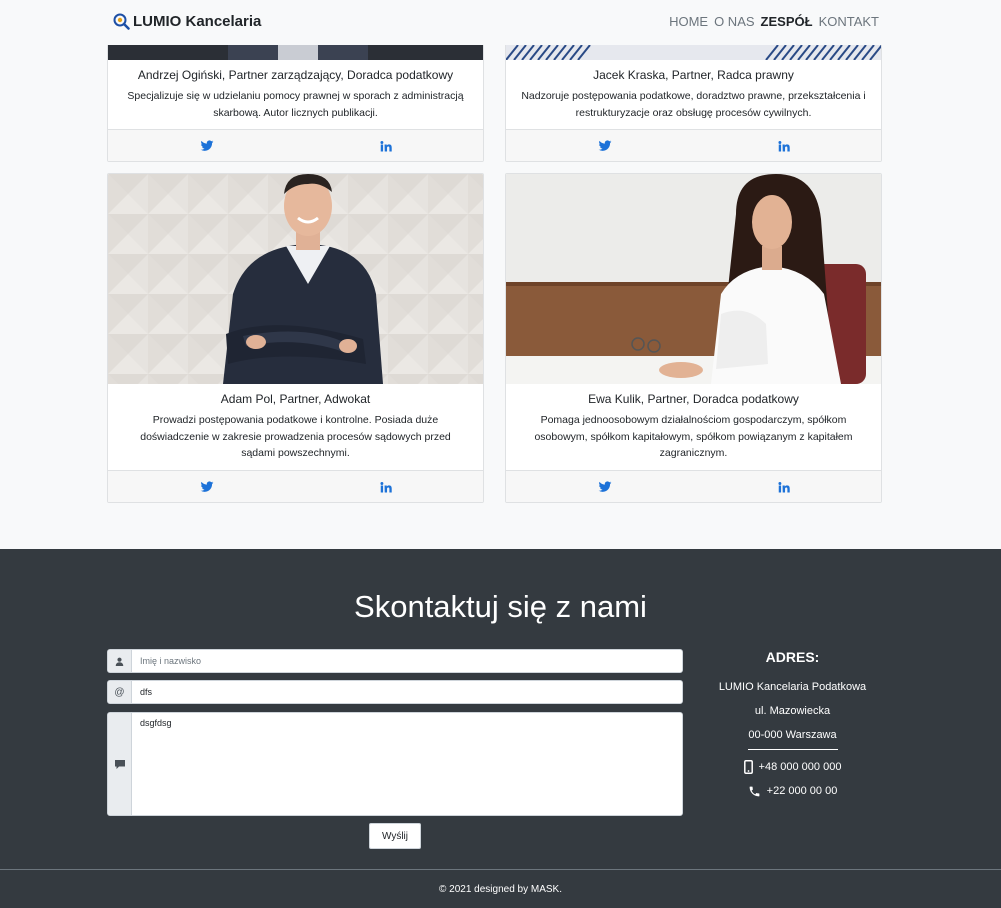 The width and height of the screenshot is (1001, 908). Describe the element at coordinates (792, 711) in the screenshot. I see `address-street: ul. Mazowiecka` at that location.